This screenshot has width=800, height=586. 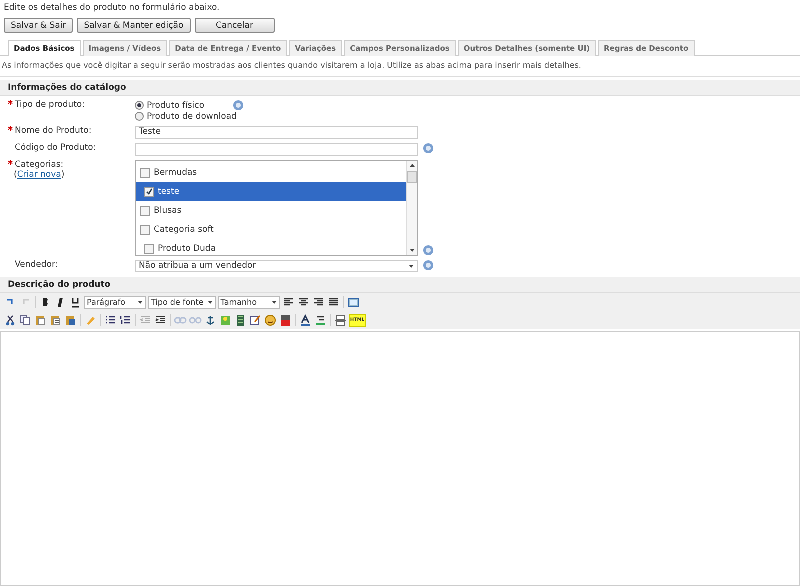 I want to click on page-break-icon, so click(x=340, y=320).